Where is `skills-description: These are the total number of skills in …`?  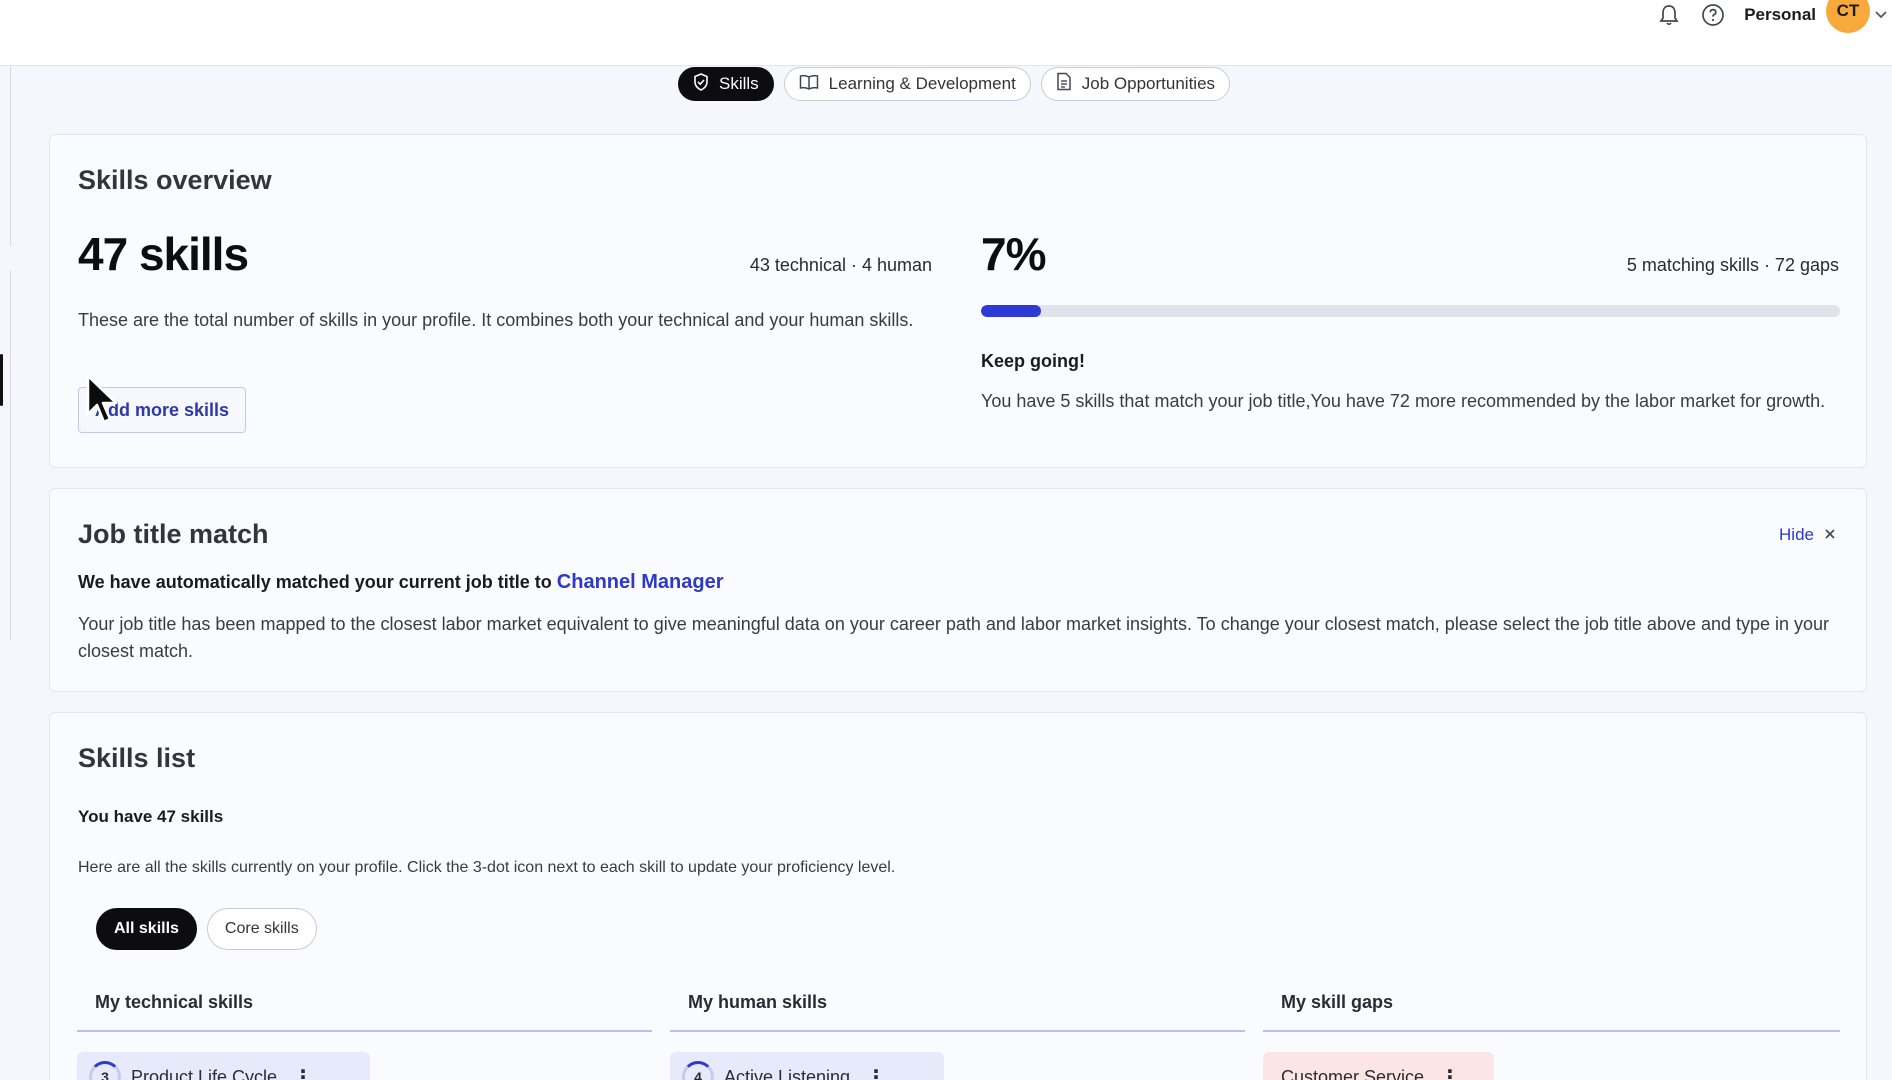
skills-description: These are the total number of skills in … is located at coordinates (496, 320).